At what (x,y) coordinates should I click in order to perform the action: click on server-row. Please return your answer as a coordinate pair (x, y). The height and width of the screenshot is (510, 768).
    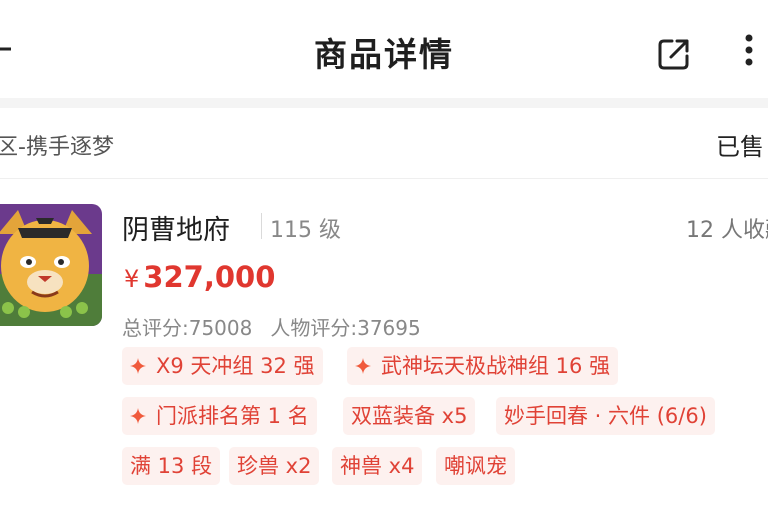
    Looking at the image, I should click on (384, 143).